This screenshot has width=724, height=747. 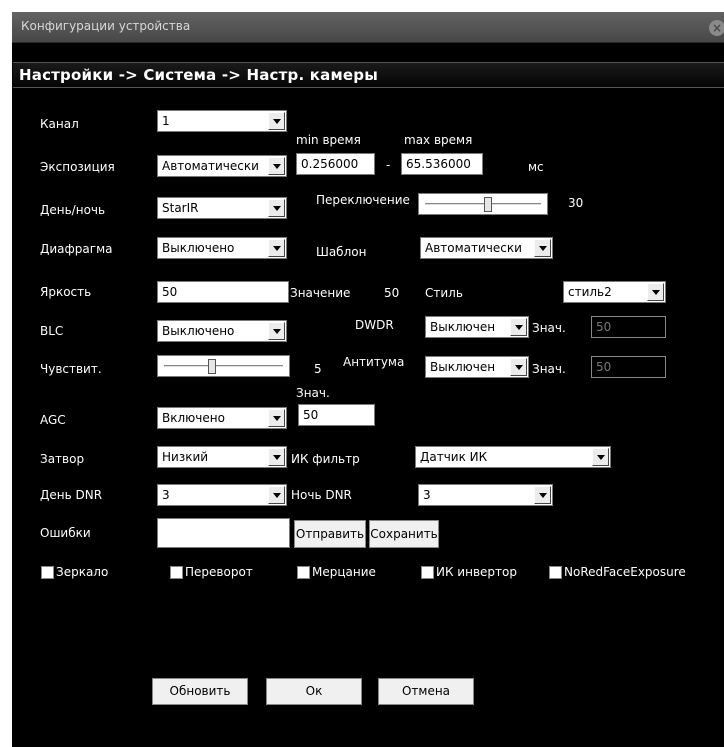 I want to click on close-icon: ×, so click(x=716, y=28).